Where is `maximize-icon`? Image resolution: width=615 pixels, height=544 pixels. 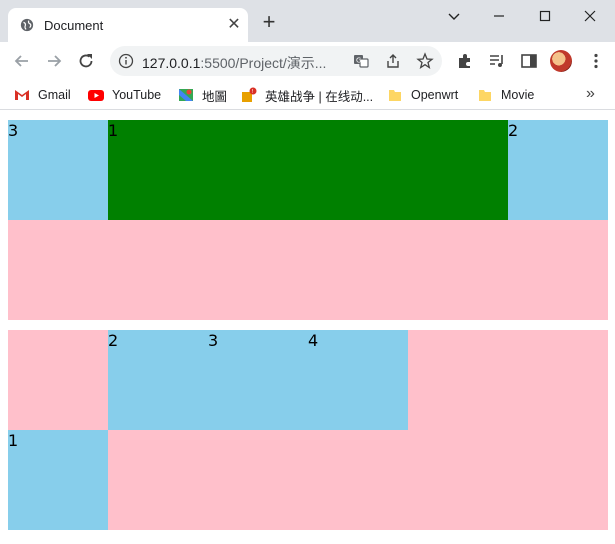
maximize-icon is located at coordinates (545, 16).